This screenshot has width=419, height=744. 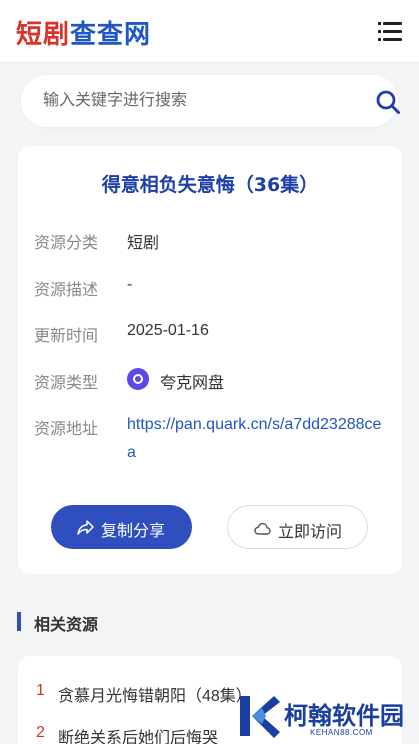 I want to click on field-label: 资源描述, so click(x=66, y=290).